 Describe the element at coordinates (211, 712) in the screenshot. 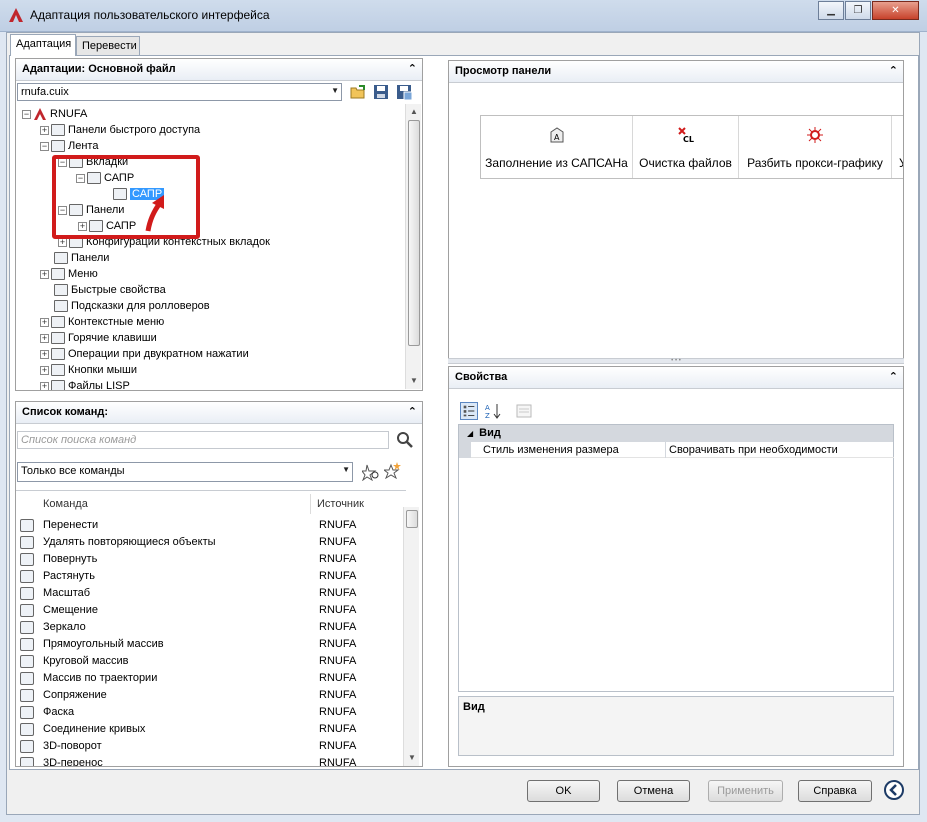

I see `command-row: Фаска RNUFA` at that location.